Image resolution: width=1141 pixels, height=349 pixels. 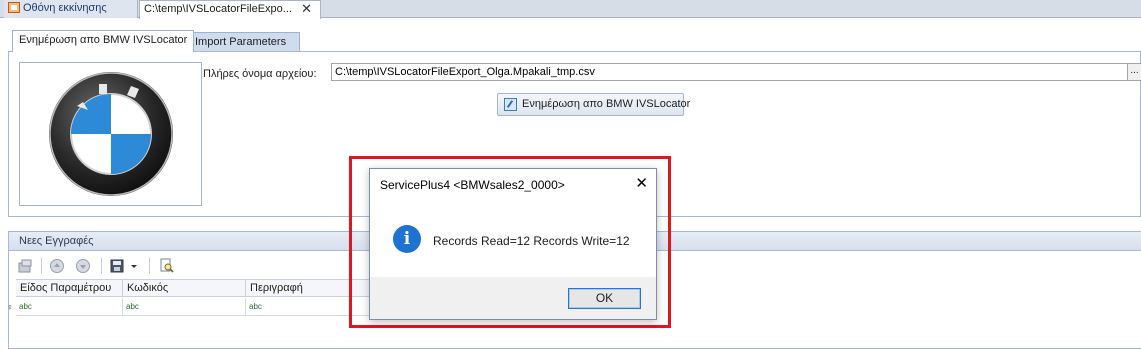 I want to click on chevron-down-icon, so click(x=134, y=266).